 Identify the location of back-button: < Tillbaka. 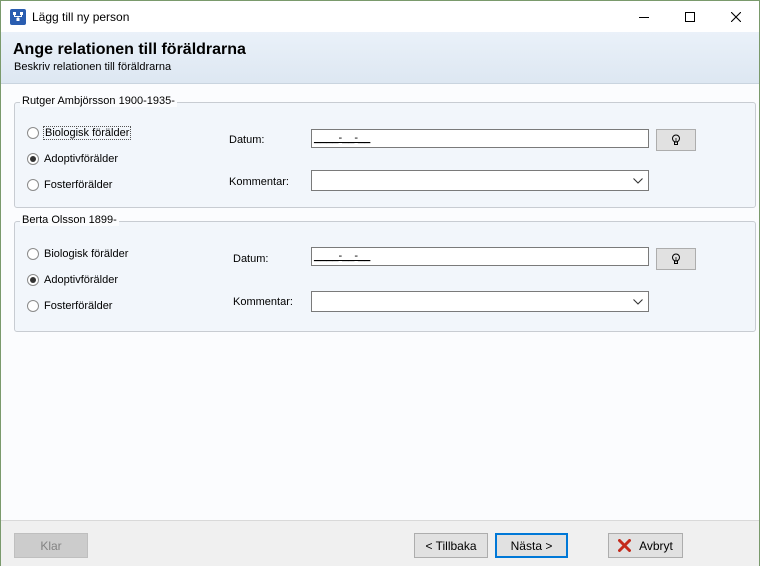
(451, 545).